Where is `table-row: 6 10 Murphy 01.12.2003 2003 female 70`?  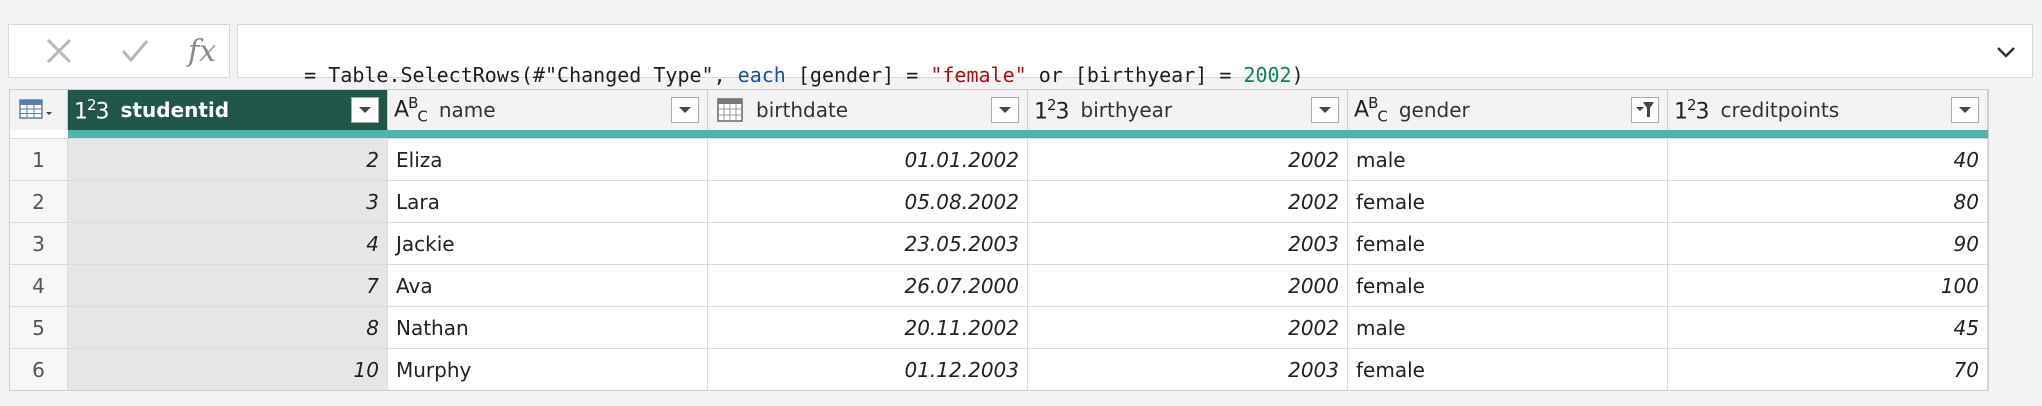
table-row: 6 10 Murphy 01.12.2003 2003 female 70 is located at coordinates (999, 369).